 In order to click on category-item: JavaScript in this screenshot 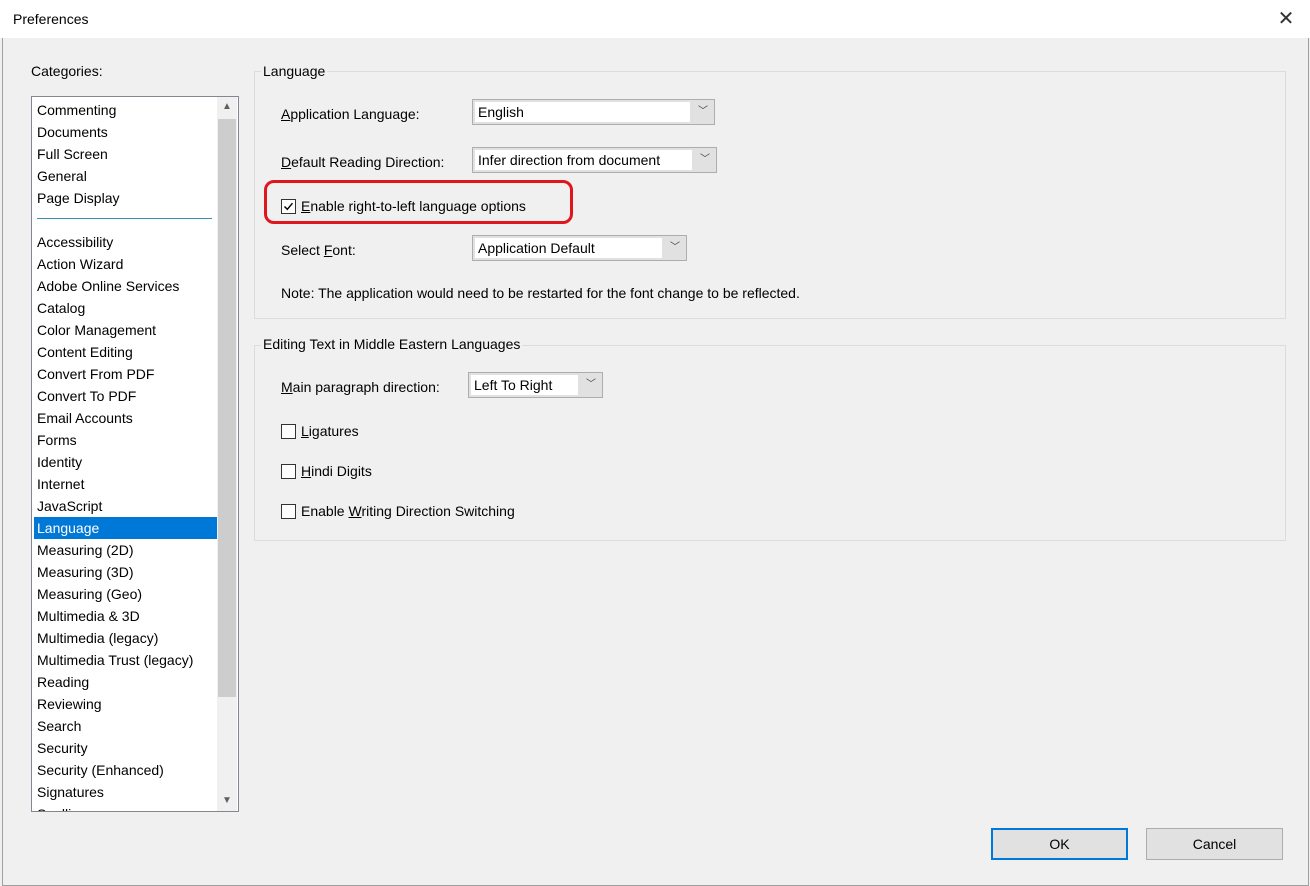, I will do `click(125, 506)`.